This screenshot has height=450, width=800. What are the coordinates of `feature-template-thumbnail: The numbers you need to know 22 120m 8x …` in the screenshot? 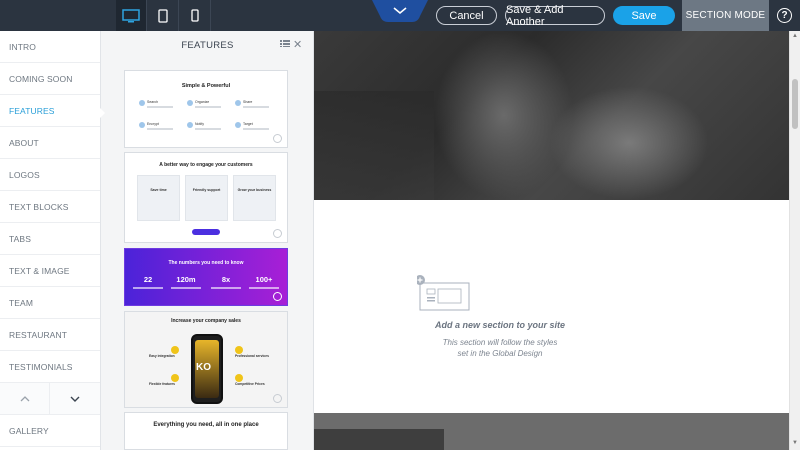 It's located at (206, 277).